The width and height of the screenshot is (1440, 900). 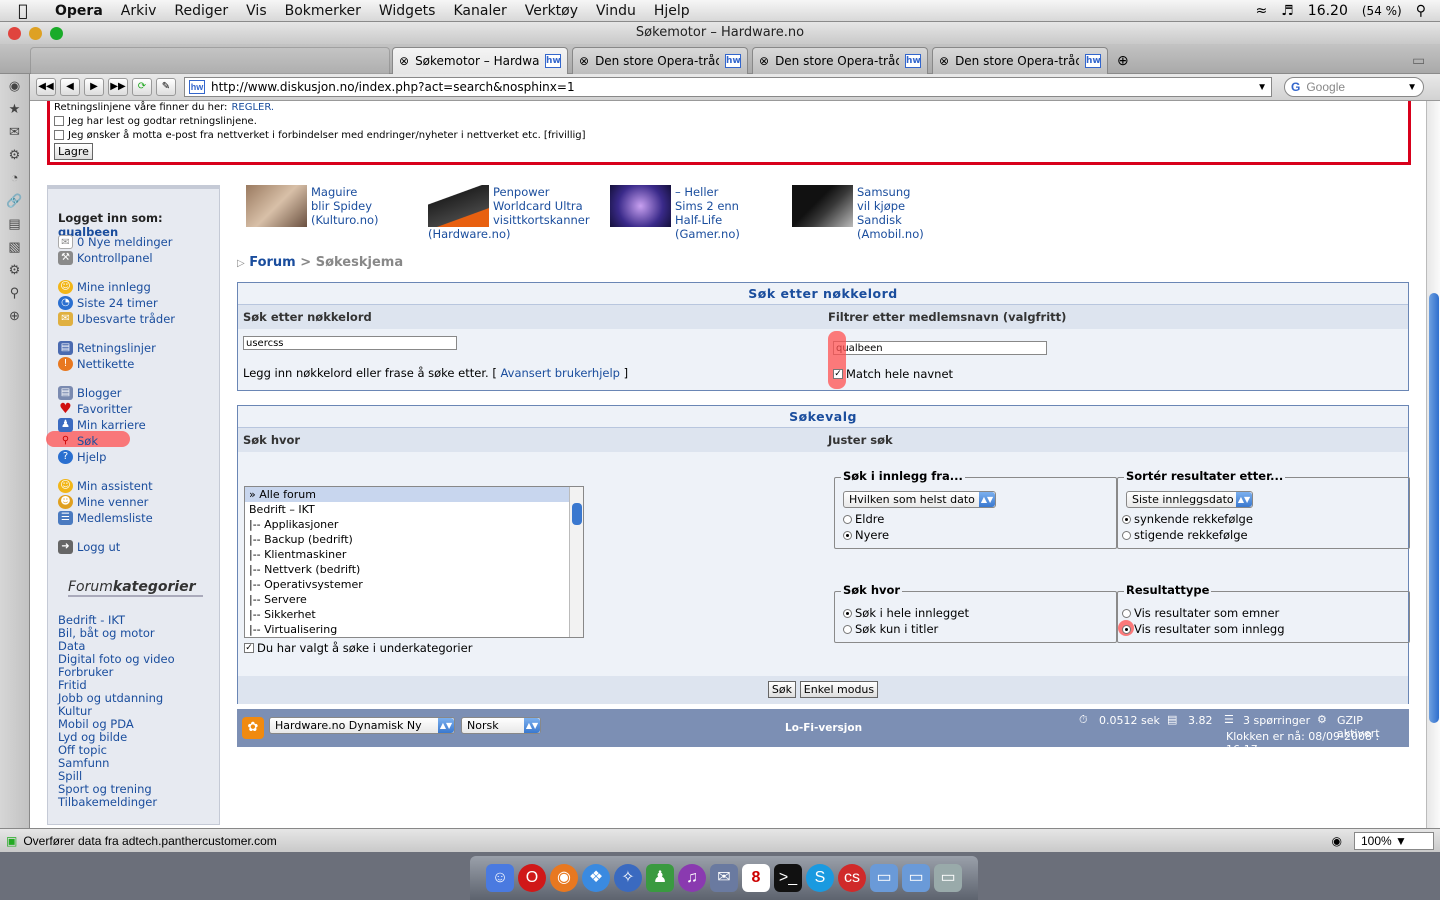 I want to click on zoom-select: 100% ▼, so click(x=1394, y=840).